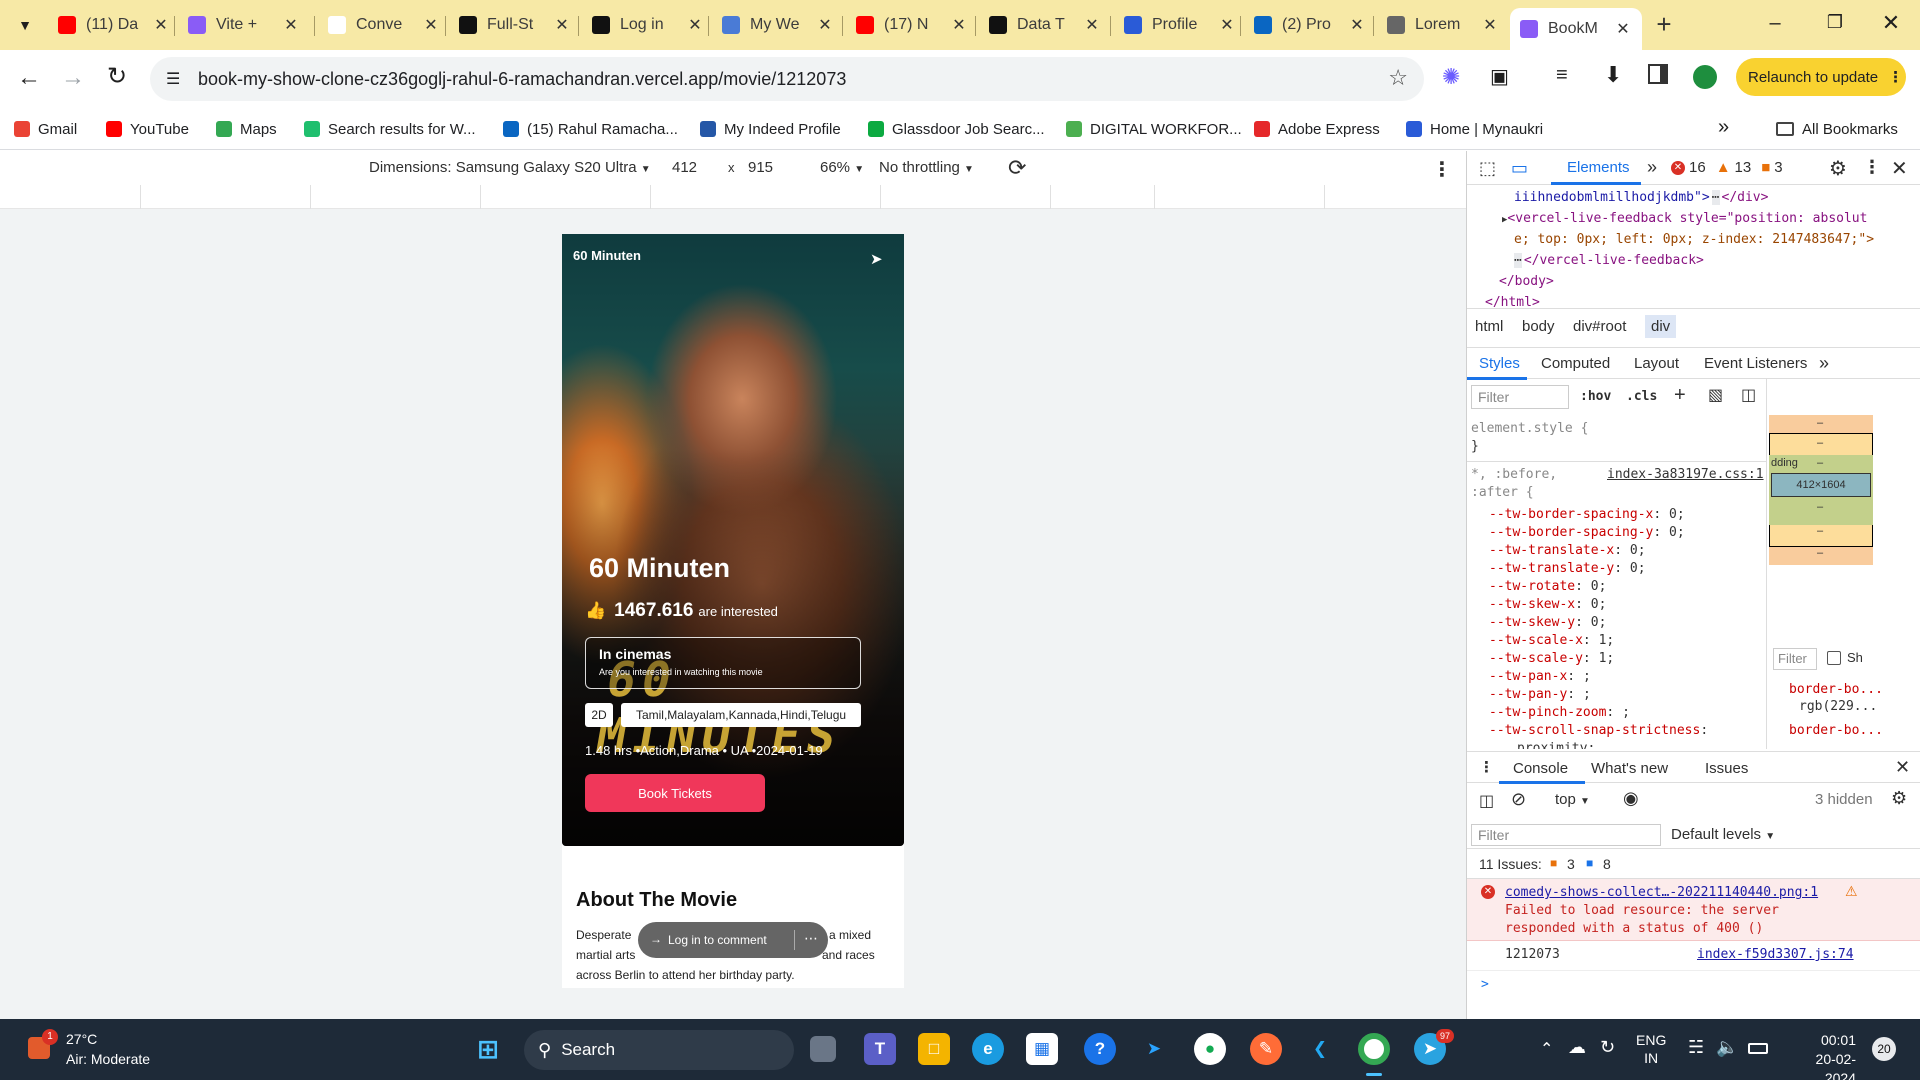 Image resolution: width=1920 pixels, height=1080 pixels. Describe the element at coordinates (770, 129) in the screenshot. I see `bookmark-item: My Indeed Profile` at that location.